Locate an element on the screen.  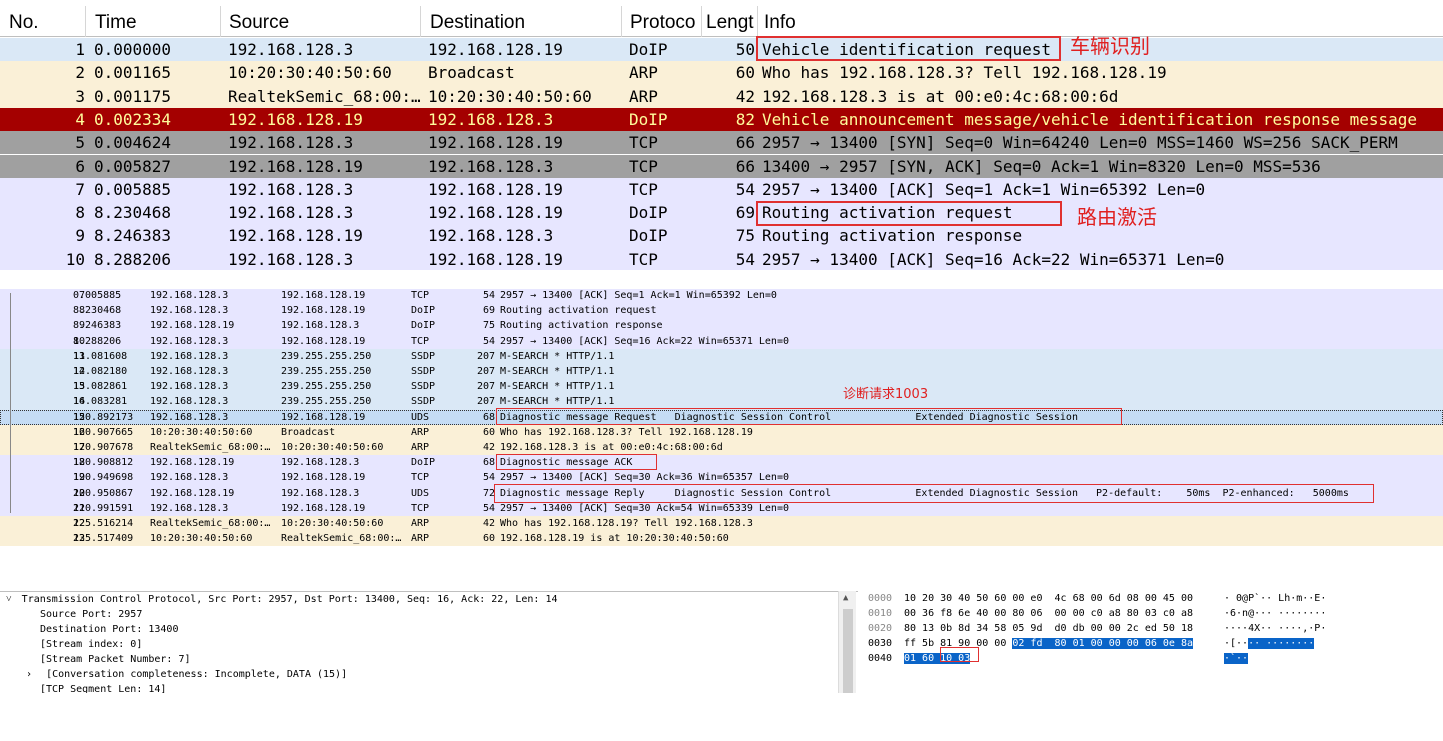
highlight-box-diag-ack is located at coordinates (576, 462).